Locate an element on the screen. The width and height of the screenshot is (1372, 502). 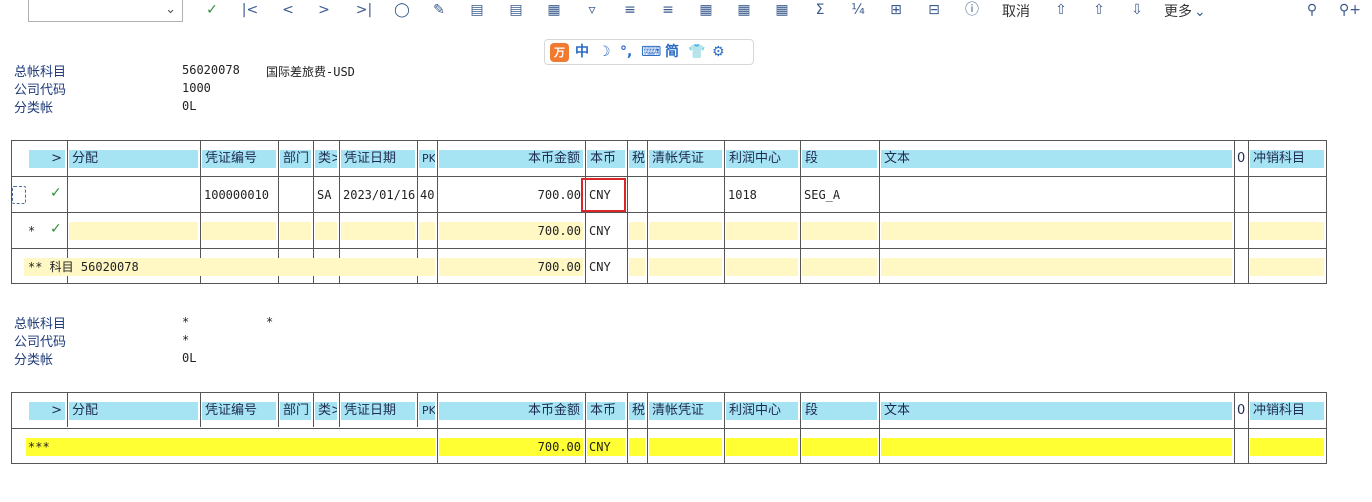
pk-cell: 40 is located at coordinates (427, 195).